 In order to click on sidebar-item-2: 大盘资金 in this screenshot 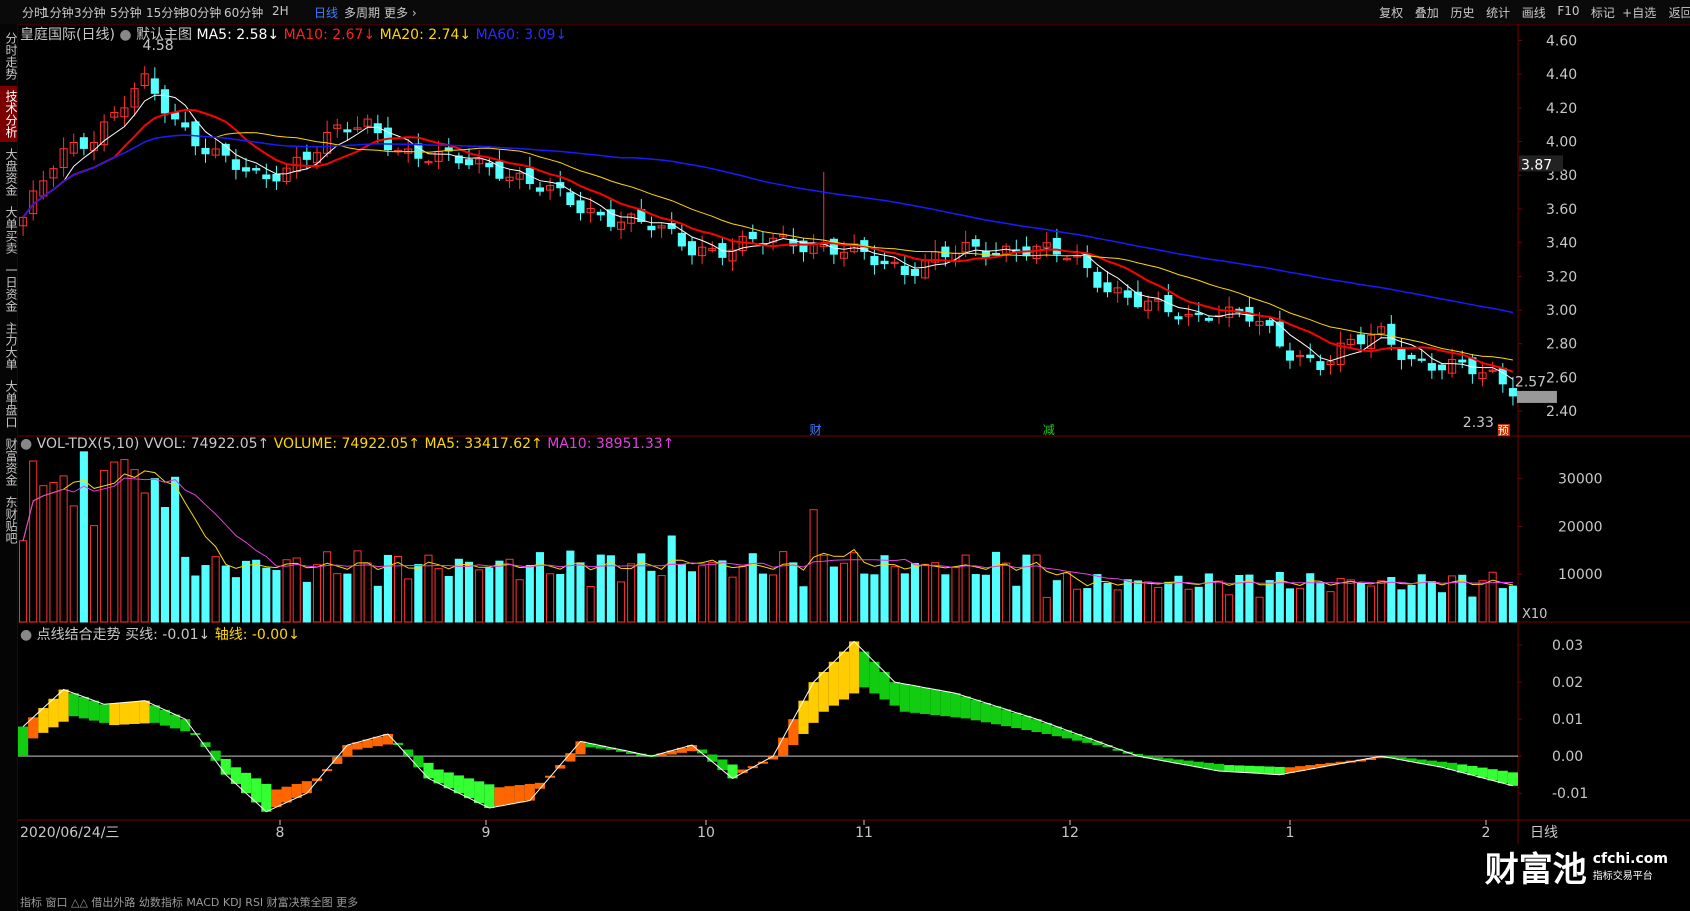, I will do `click(9, 172)`.